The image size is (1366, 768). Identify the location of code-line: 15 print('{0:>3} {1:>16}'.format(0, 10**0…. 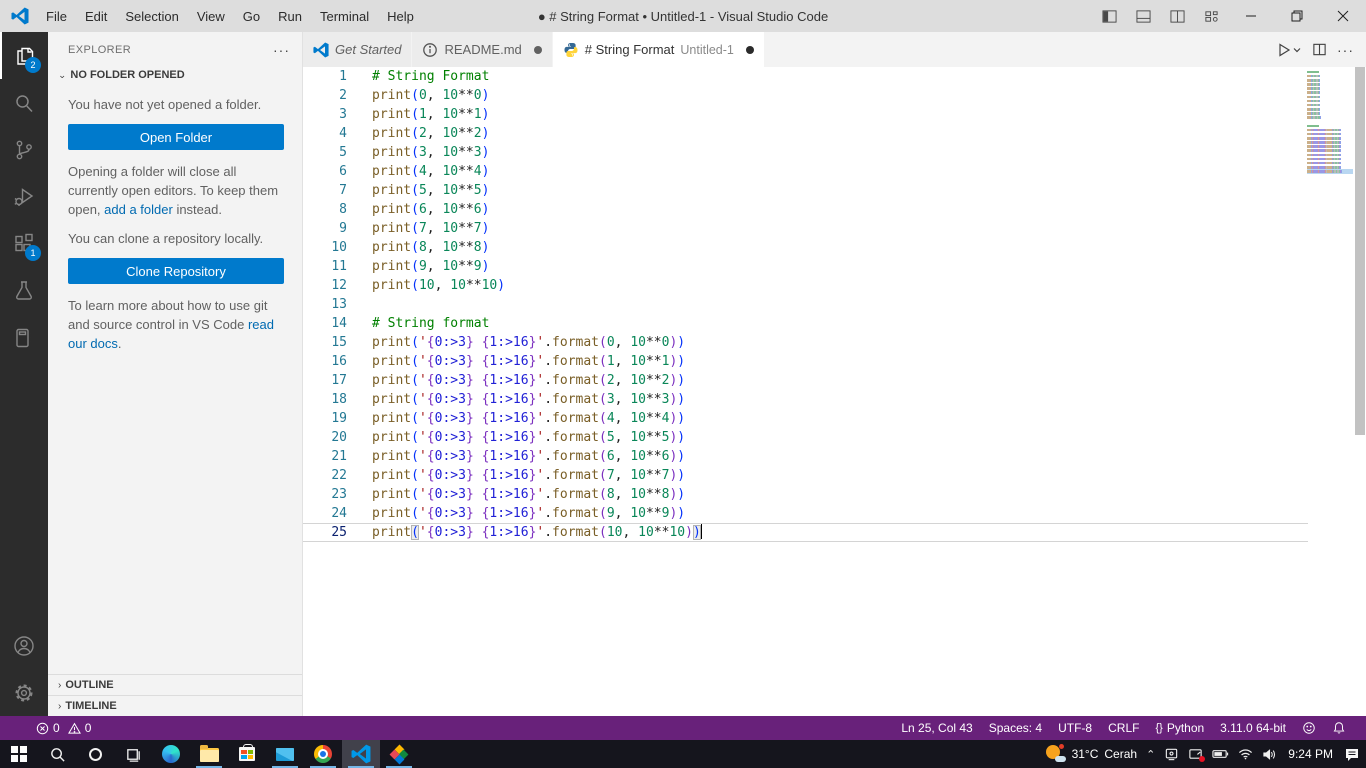
(834, 342).